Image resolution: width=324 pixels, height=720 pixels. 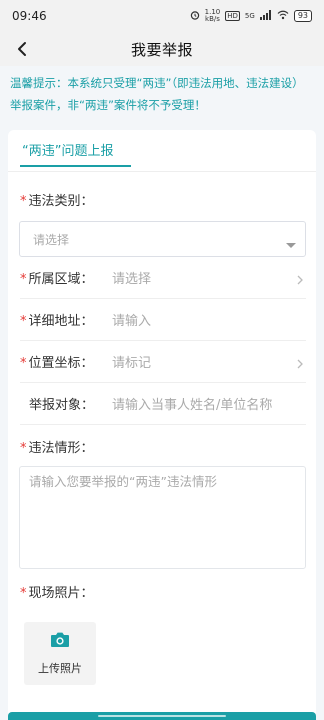 I want to click on tab-bar: “两违”问题上报, so click(x=162, y=151).